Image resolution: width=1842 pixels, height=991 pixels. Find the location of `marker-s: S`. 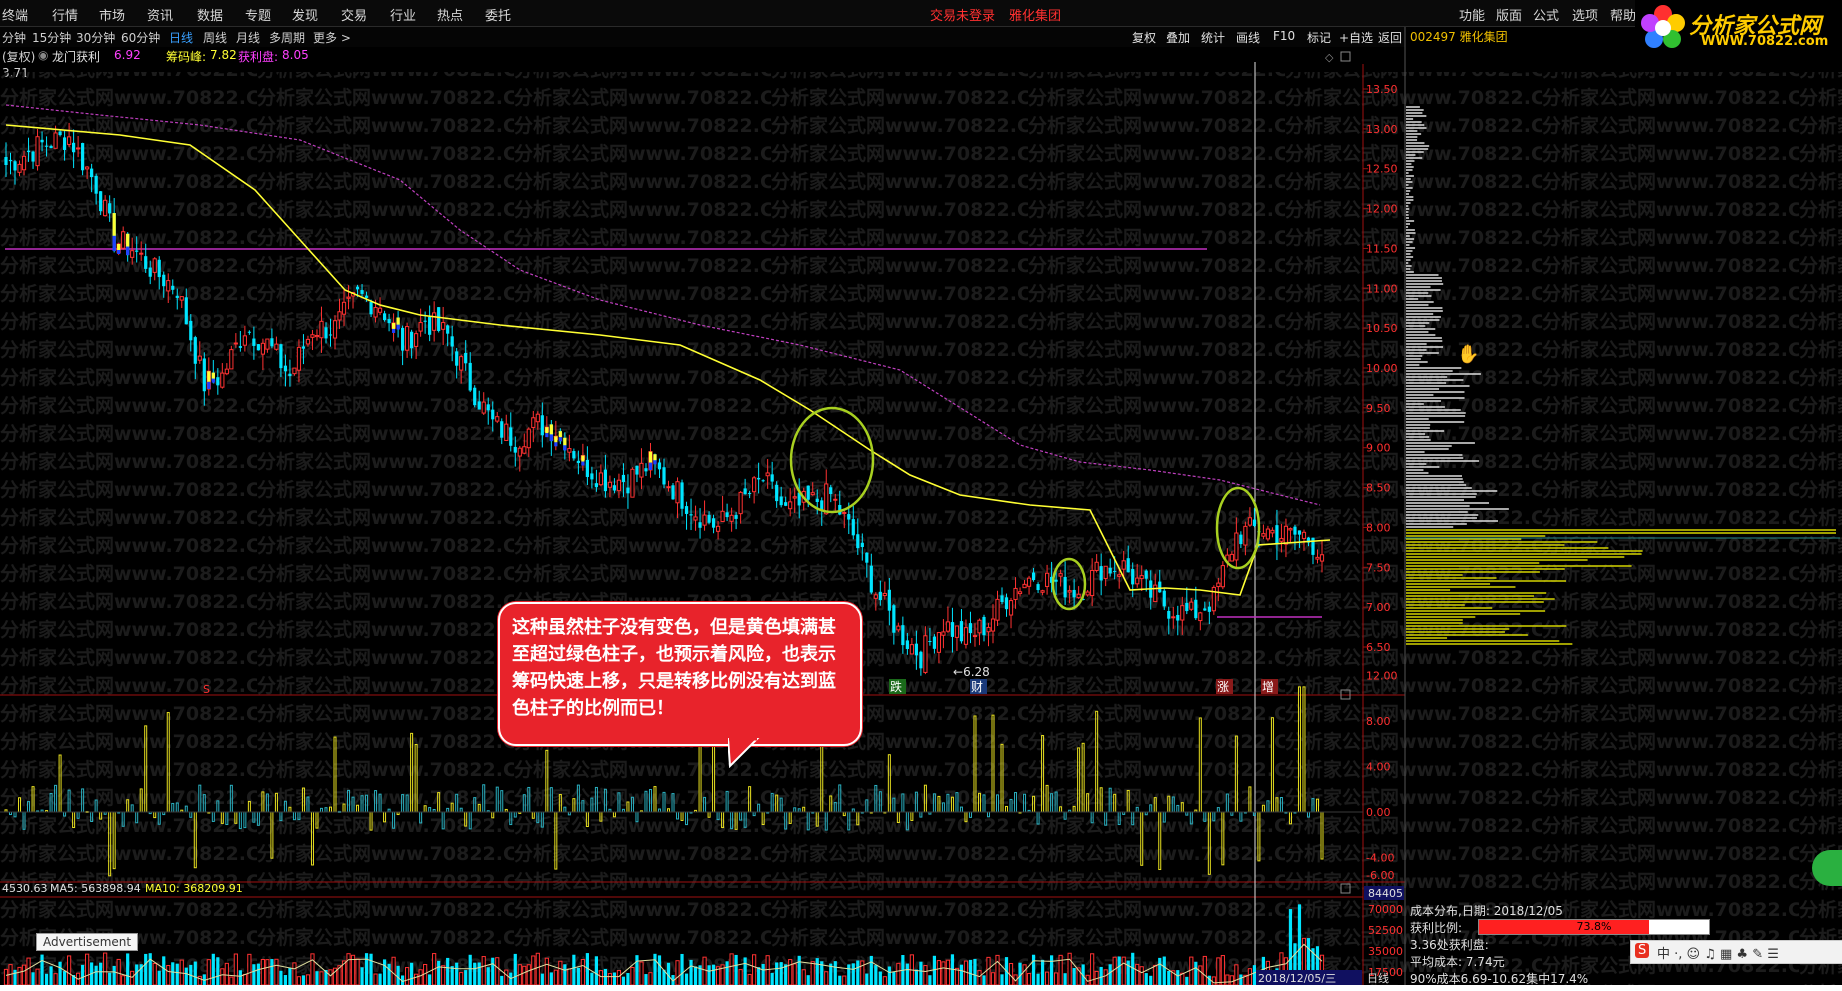

marker-s: S is located at coordinates (206, 689).